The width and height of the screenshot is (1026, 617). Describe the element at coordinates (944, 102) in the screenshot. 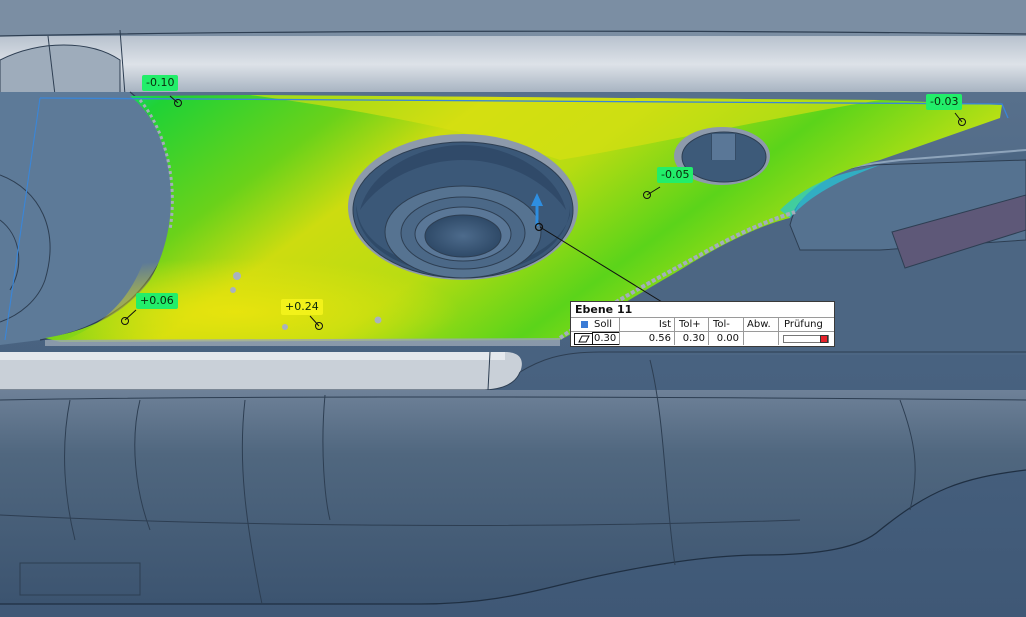

I see `deviation-label: -0.03` at that location.